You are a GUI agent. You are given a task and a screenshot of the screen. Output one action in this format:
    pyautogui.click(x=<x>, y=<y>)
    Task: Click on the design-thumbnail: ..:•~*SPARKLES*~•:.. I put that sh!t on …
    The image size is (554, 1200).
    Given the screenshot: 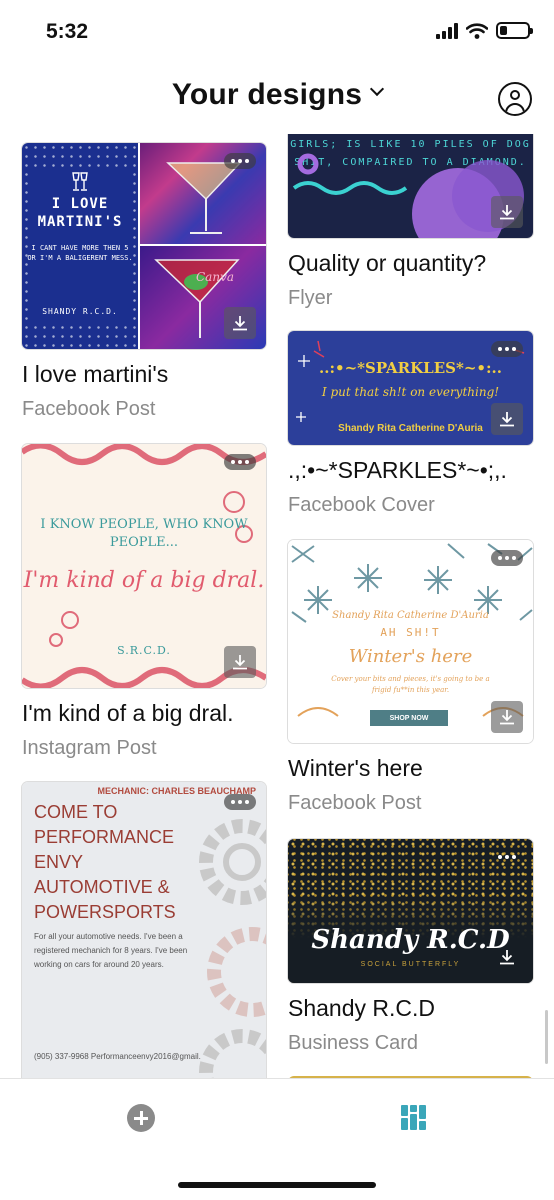 What is the action you would take?
    pyautogui.click(x=410, y=388)
    